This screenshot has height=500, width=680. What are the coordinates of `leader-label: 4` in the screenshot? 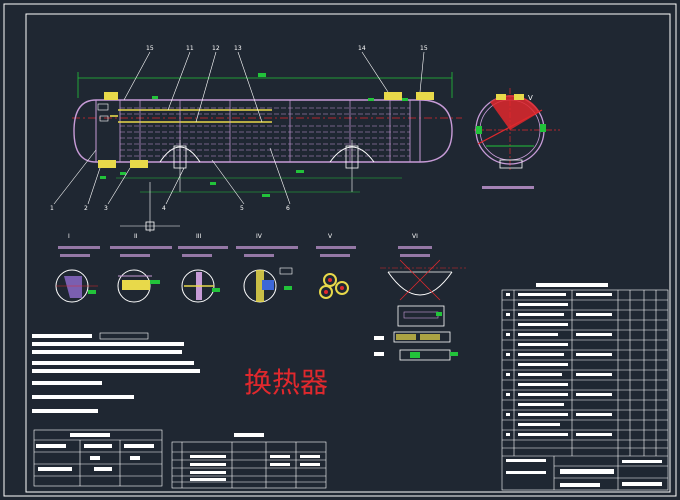 It's located at (164, 208).